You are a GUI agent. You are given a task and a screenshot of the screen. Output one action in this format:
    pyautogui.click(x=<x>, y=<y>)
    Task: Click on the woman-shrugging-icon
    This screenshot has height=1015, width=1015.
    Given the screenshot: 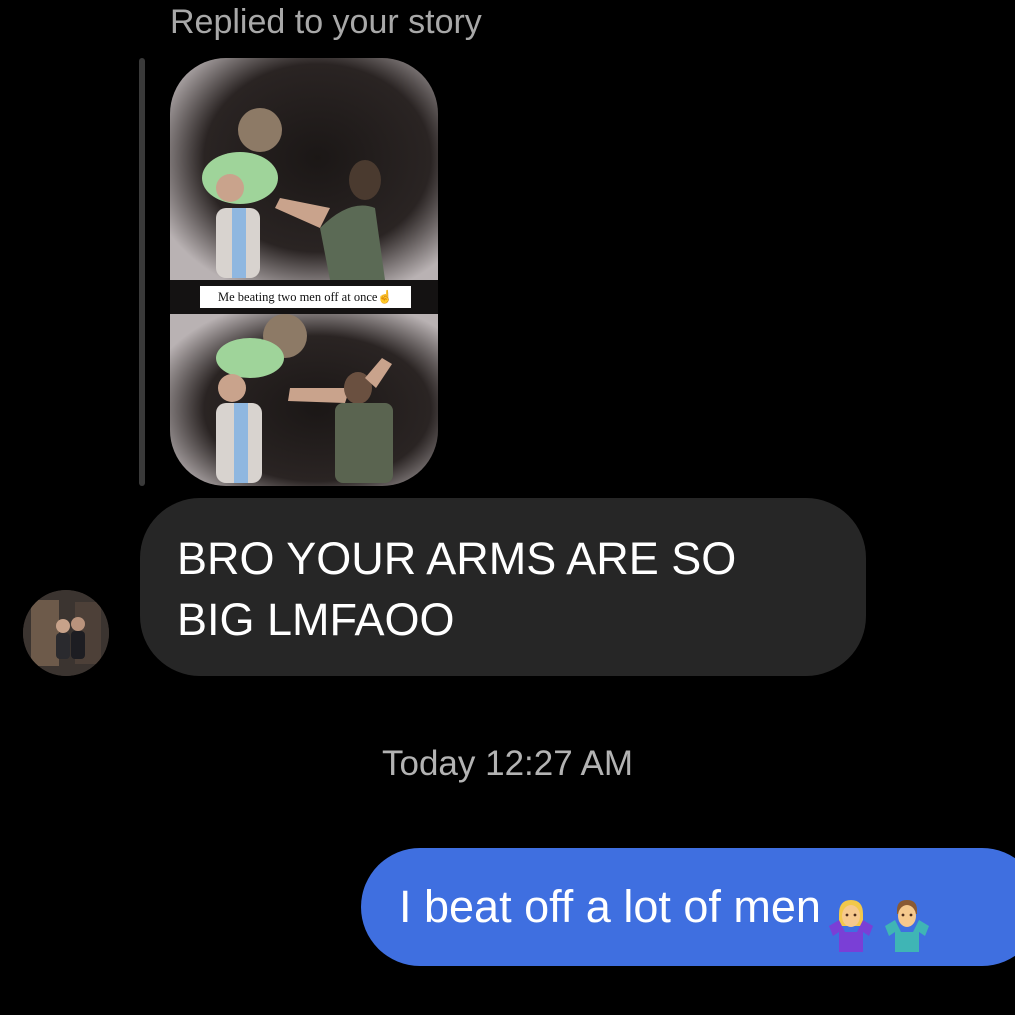 What is the action you would take?
    pyautogui.click(x=851, y=915)
    